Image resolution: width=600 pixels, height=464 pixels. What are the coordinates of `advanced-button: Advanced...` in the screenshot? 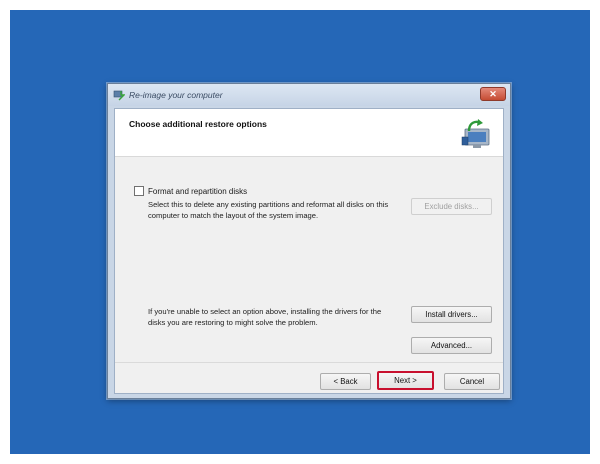 It's located at (451, 345).